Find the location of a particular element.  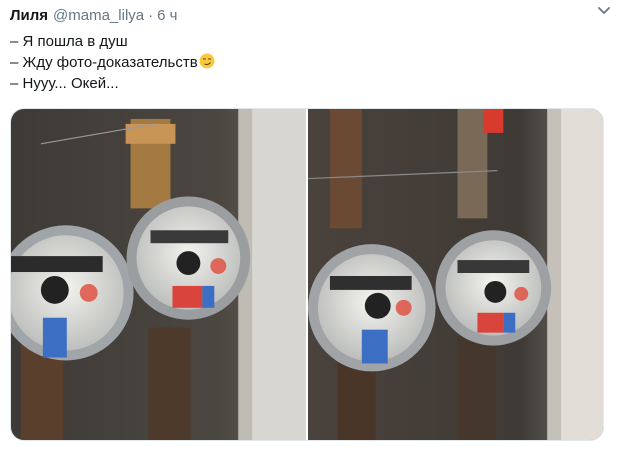

tweet-line-2-text: – Жду фото-доказательств is located at coordinates (104, 62).